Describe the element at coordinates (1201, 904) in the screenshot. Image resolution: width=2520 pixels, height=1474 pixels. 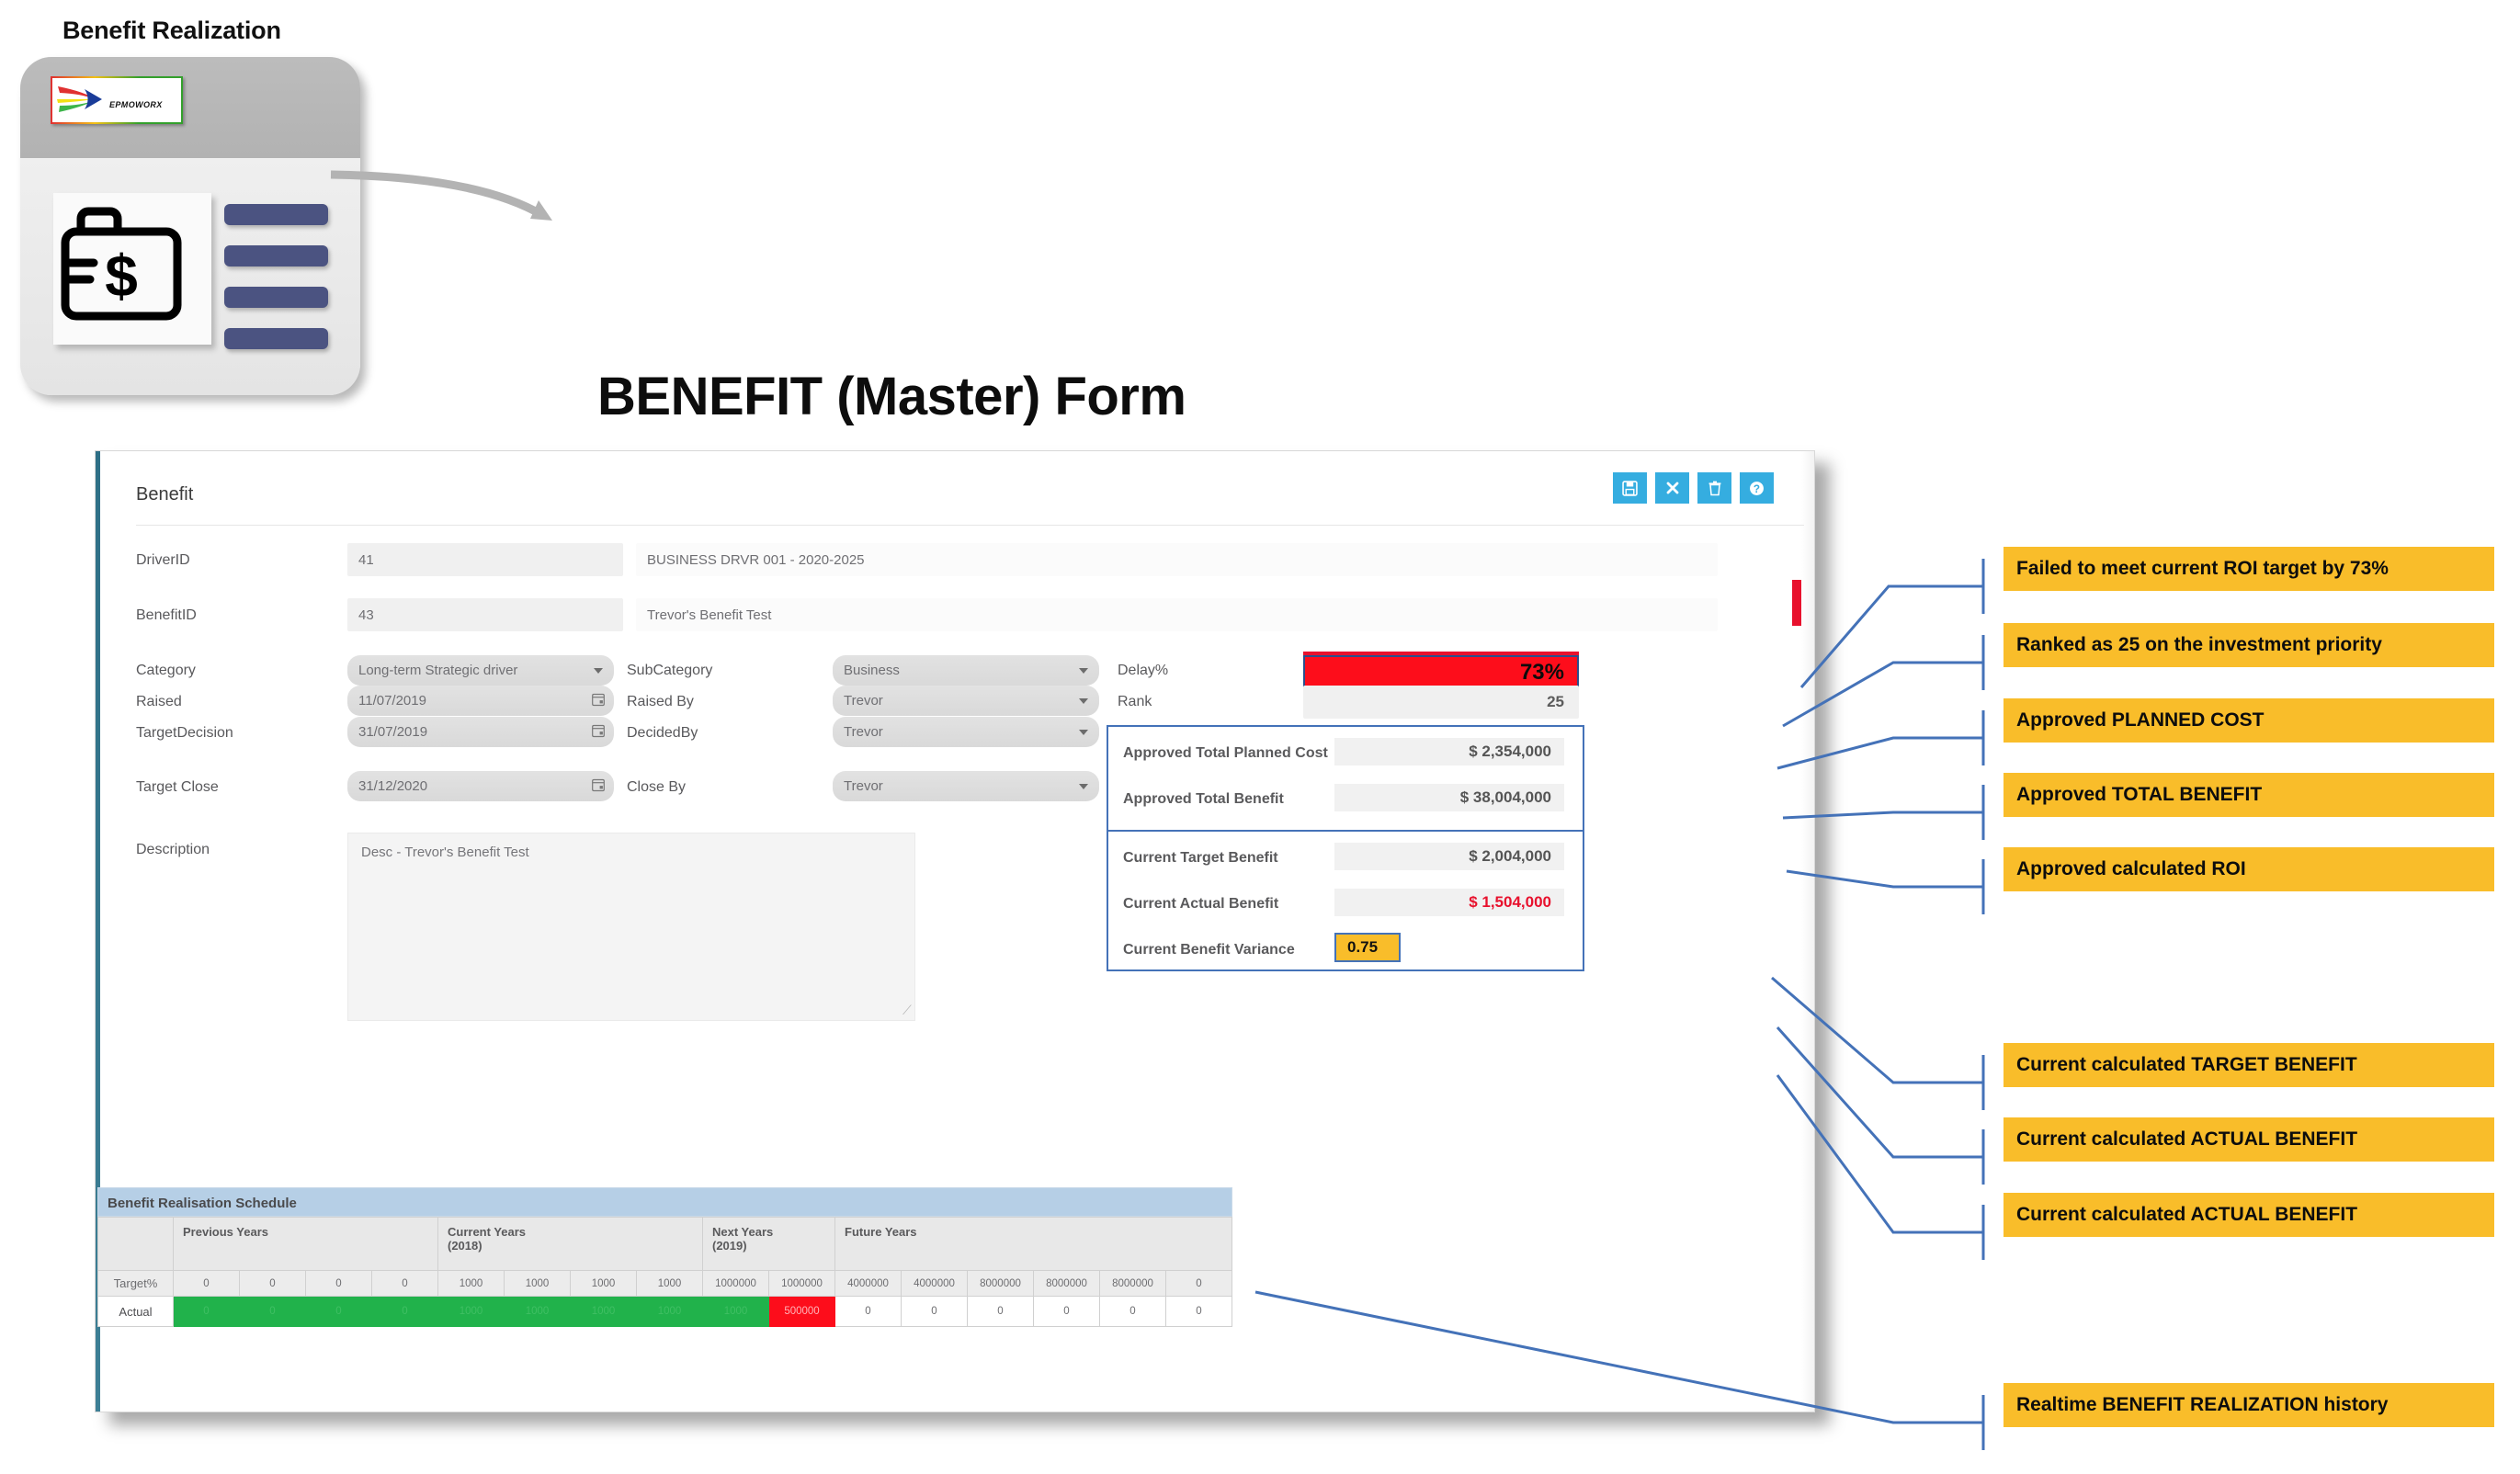
I see `current-actual-benefit-label: Current Actual Benefit` at that location.